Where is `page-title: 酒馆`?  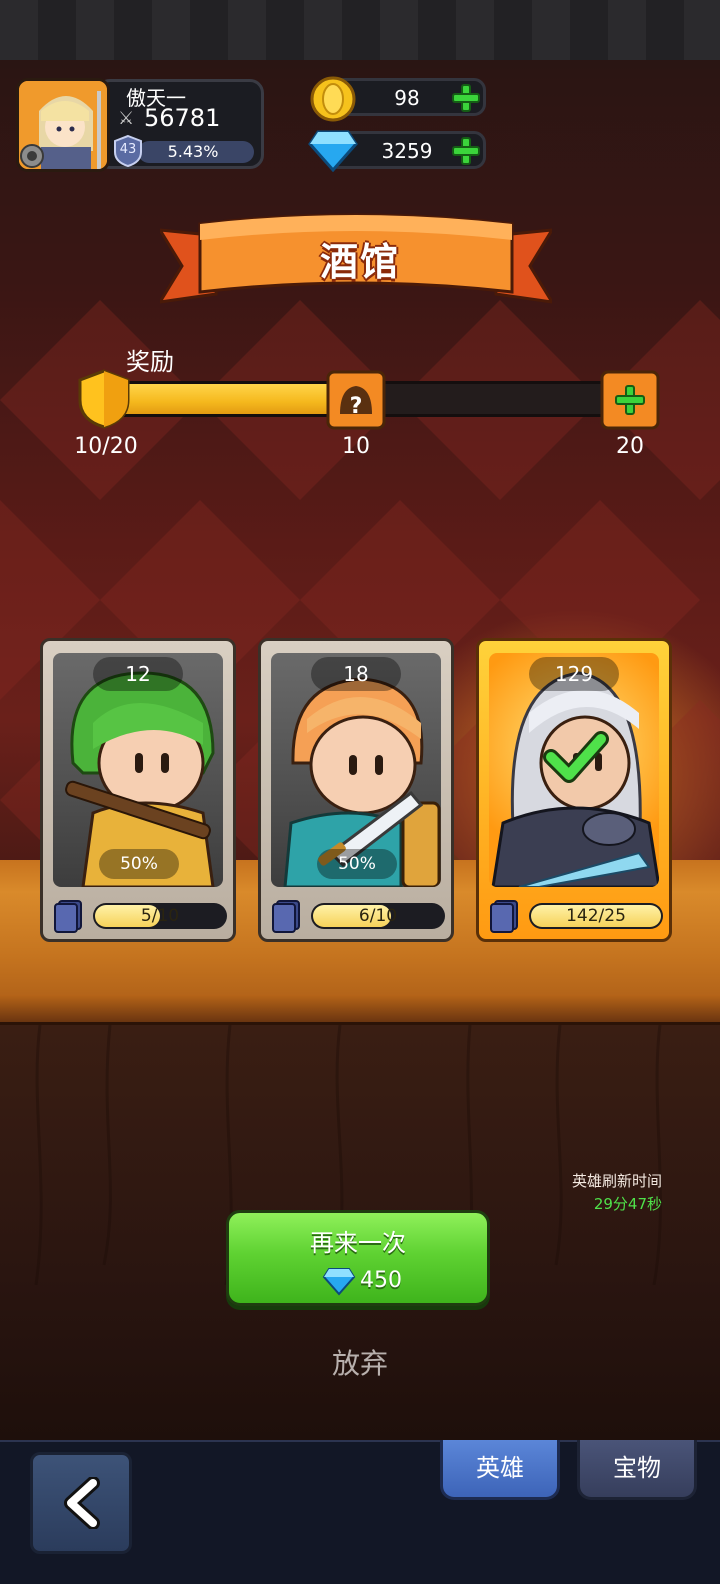 page-title: 酒馆 is located at coordinates (359, 262).